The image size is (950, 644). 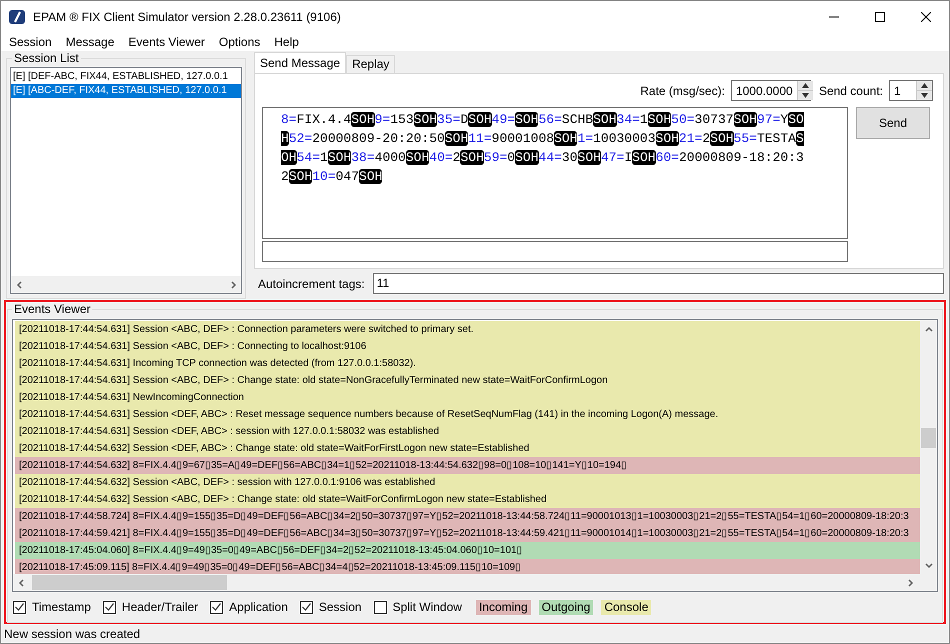 What do you see at coordinates (467, 329) in the screenshot?
I see `log-entry: [20211018-17:44:54.631] Session <ABC, DEF> : Connection parameters were switched to primary set.` at bounding box center [467, 329].